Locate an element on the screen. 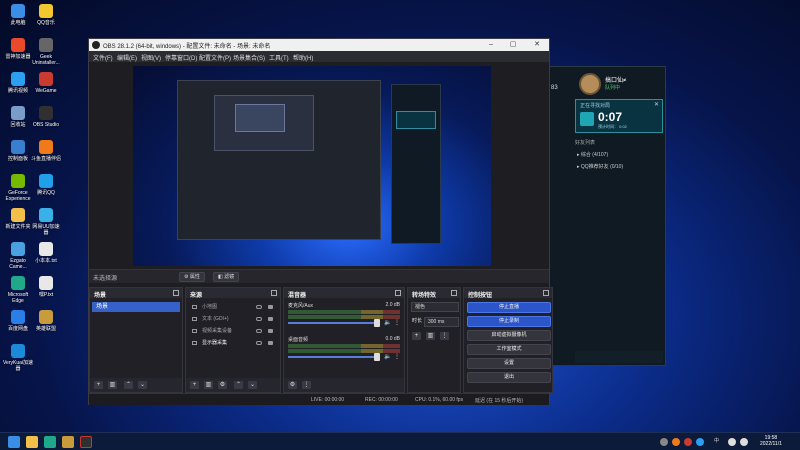  menu-profile: 配置文件(P) is located at coordinates (215, 57).